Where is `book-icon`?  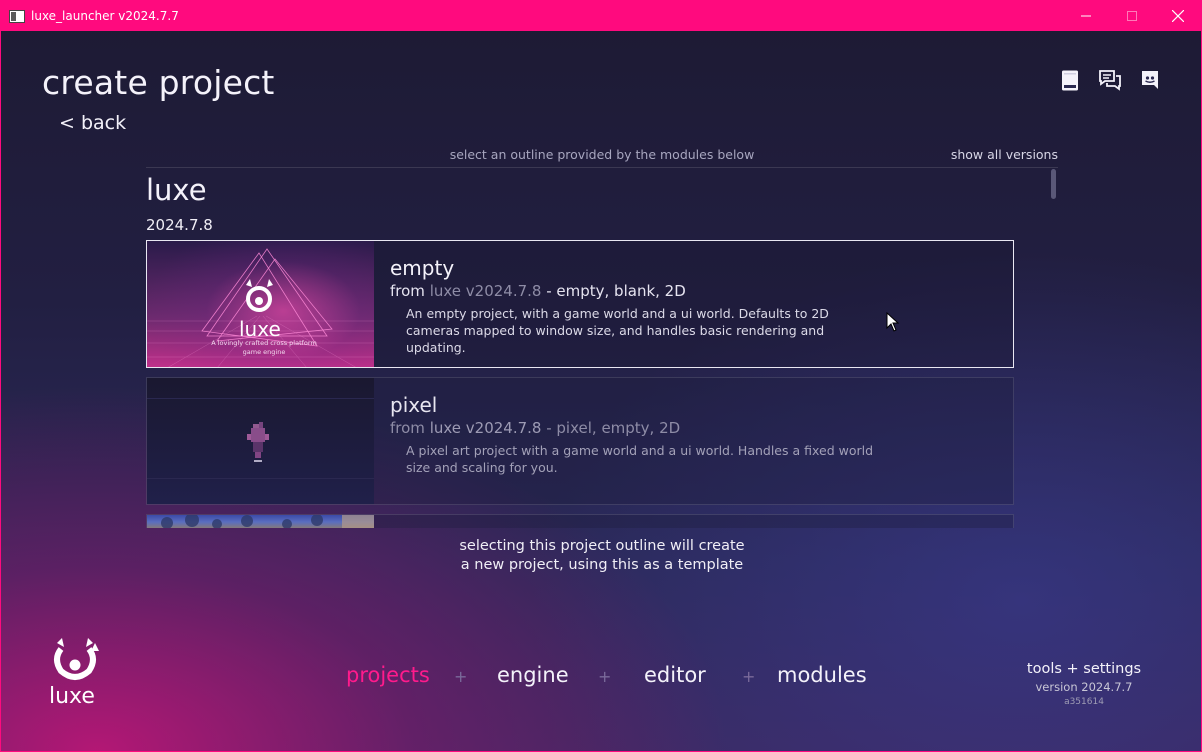 book-icon is located at coordinates (1070, 80).